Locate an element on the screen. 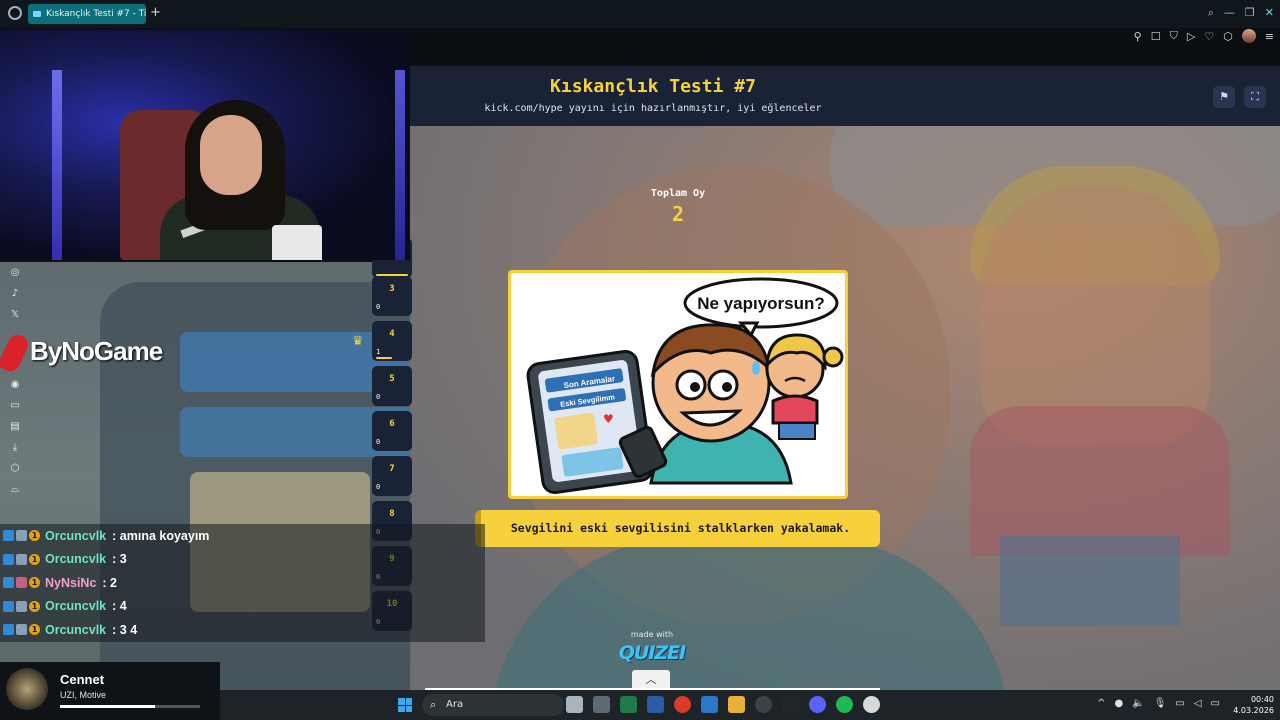 Image resolution: width=1280 pixels, height=720 pixels. music-player: Cennet UZI, Motive is located at coordinates (110, 691).